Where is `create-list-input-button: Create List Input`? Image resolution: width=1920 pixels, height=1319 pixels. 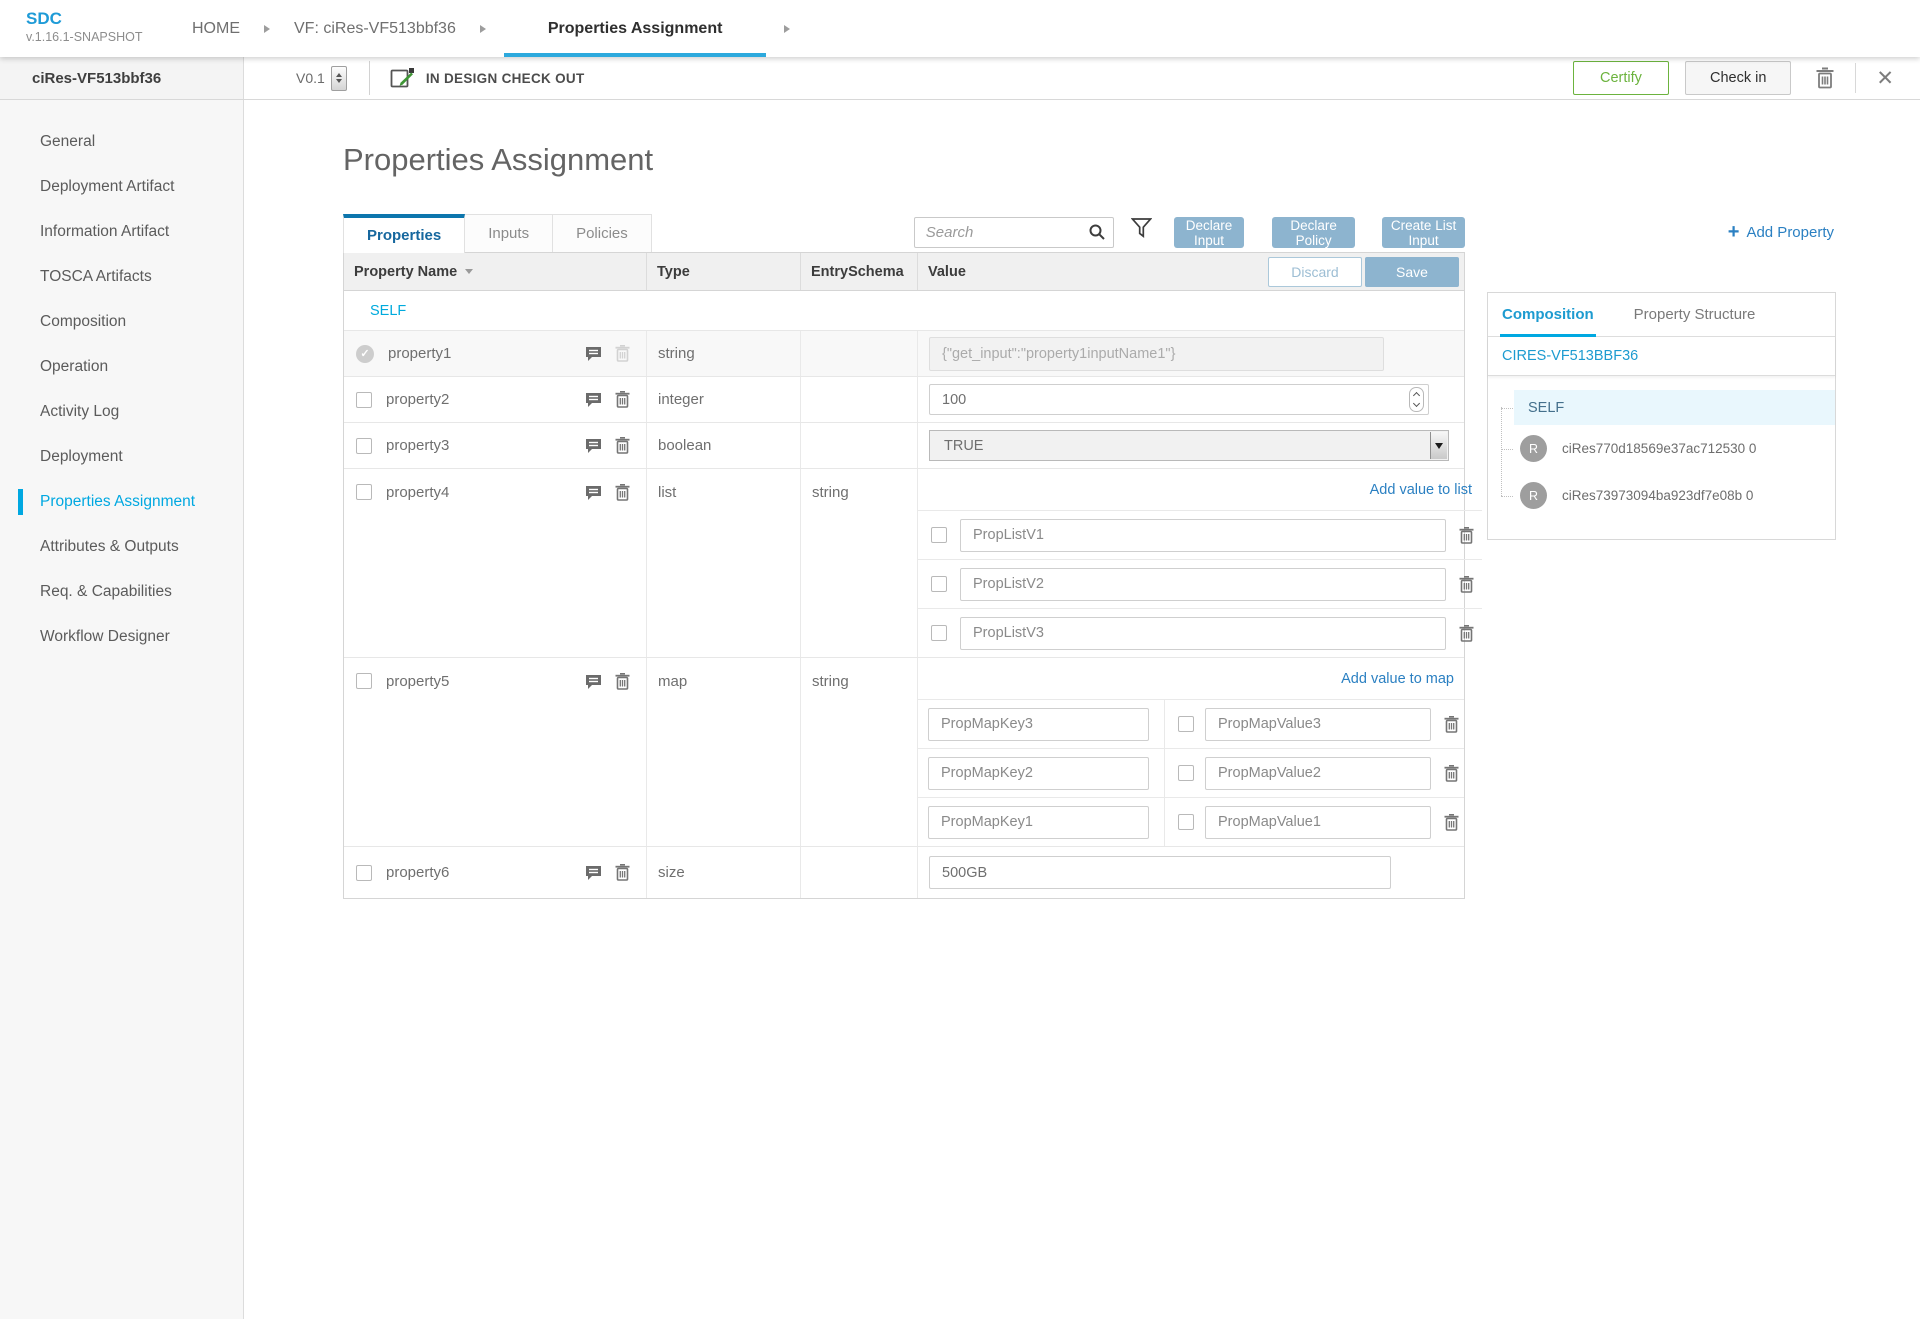 create-list-input-button: Create List Input is located at coordinates (1424, 232).